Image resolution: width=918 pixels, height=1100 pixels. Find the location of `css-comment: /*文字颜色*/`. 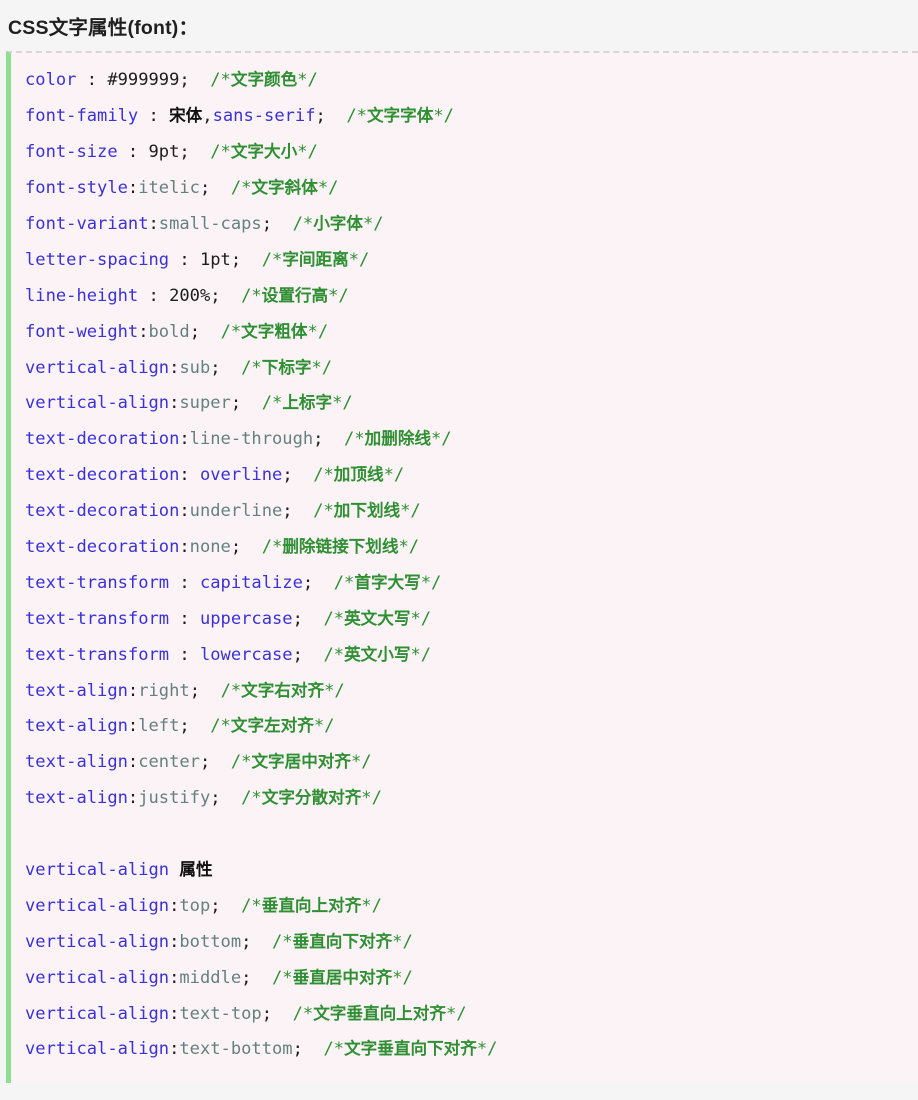

css-comment: /*文字颜色*/ is located at coordinates (253, 80).